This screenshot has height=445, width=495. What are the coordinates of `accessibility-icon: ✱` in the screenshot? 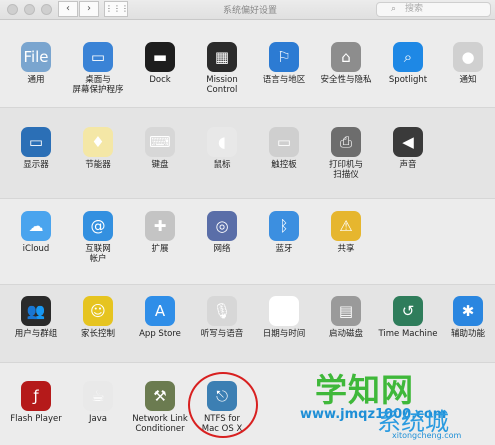 It's located at (468, 311).